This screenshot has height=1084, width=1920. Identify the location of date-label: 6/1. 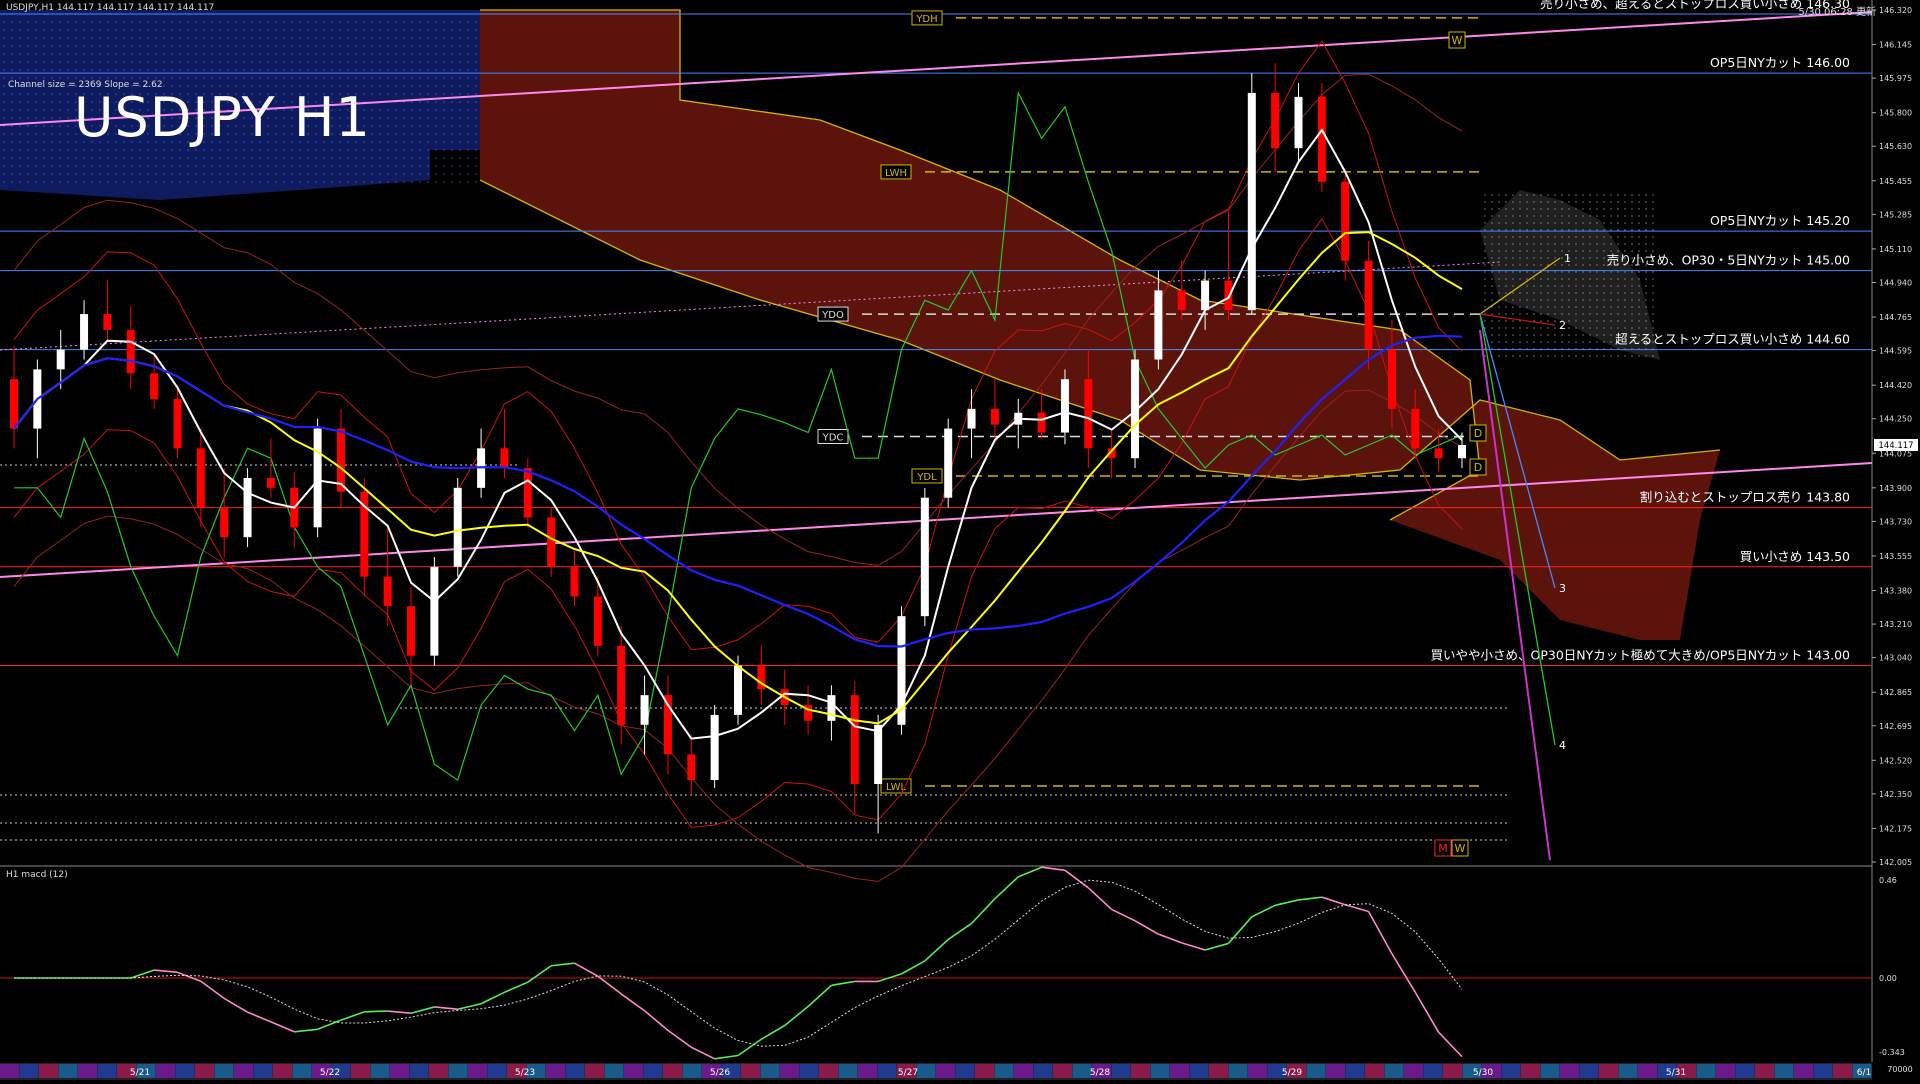
(1864, 1073).